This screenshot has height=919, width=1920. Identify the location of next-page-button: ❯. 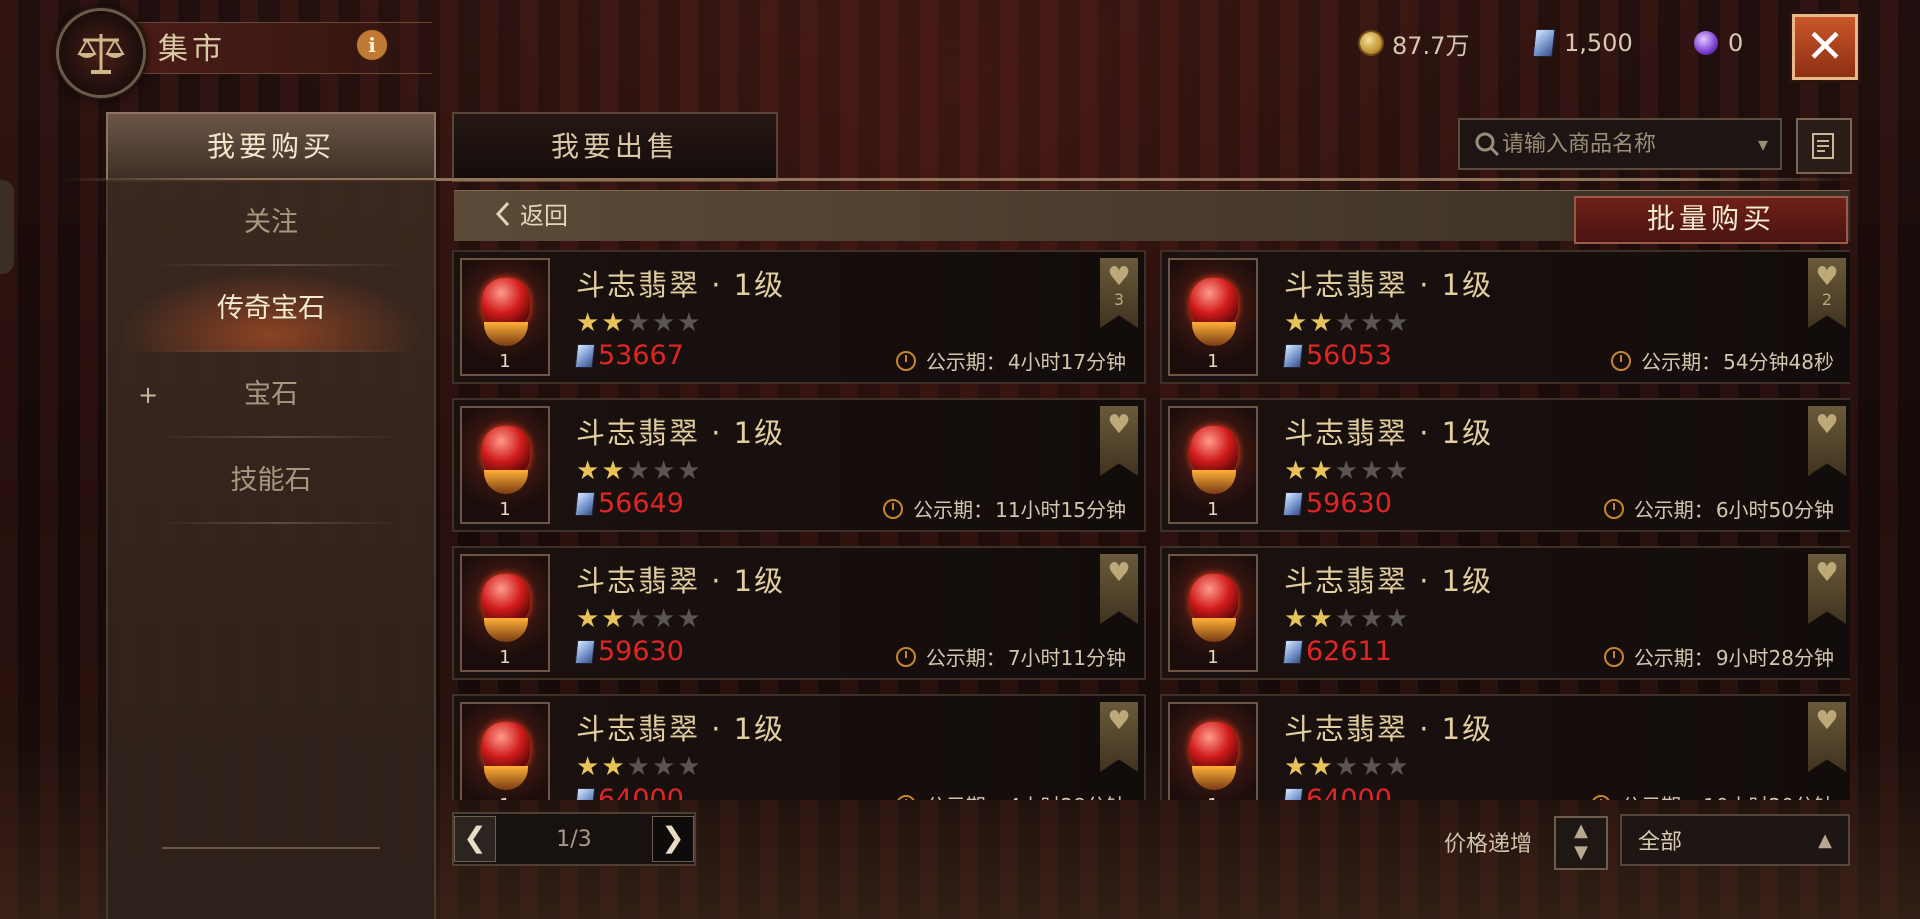
(673, 839).